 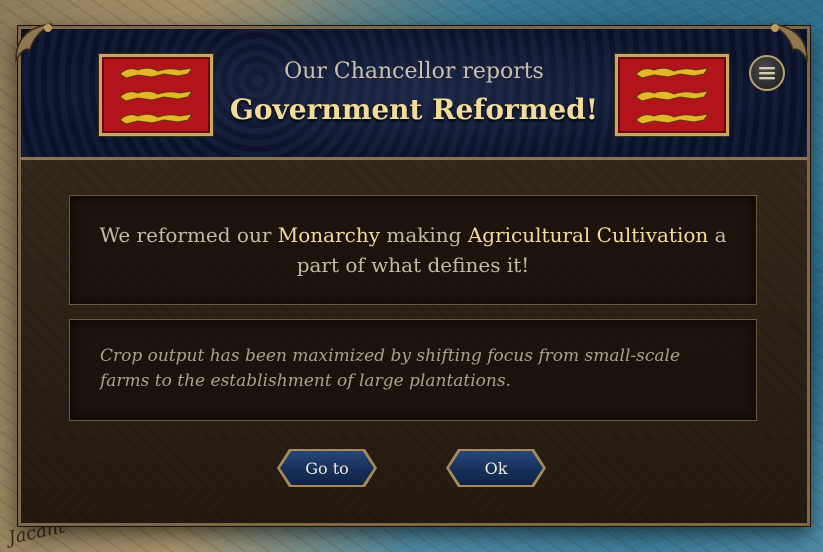 I want to click on main-text-part: making, so click(x=424, y=235).